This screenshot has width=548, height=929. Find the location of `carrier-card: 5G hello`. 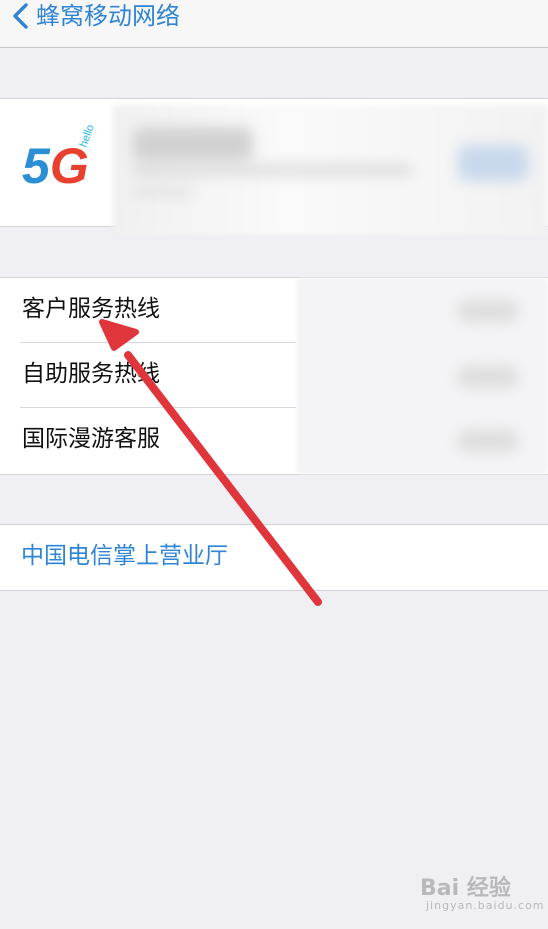

carrier-card: 5G hello is located at coordinates (274, 166).